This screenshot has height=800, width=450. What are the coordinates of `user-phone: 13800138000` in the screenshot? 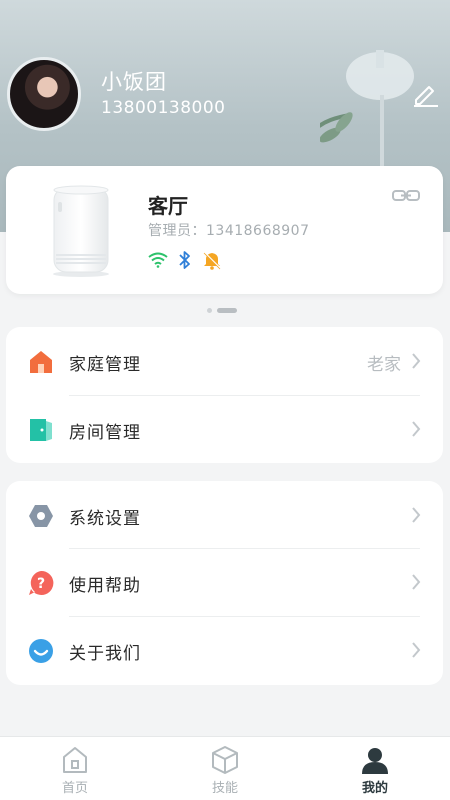 It's located at (163, 108).